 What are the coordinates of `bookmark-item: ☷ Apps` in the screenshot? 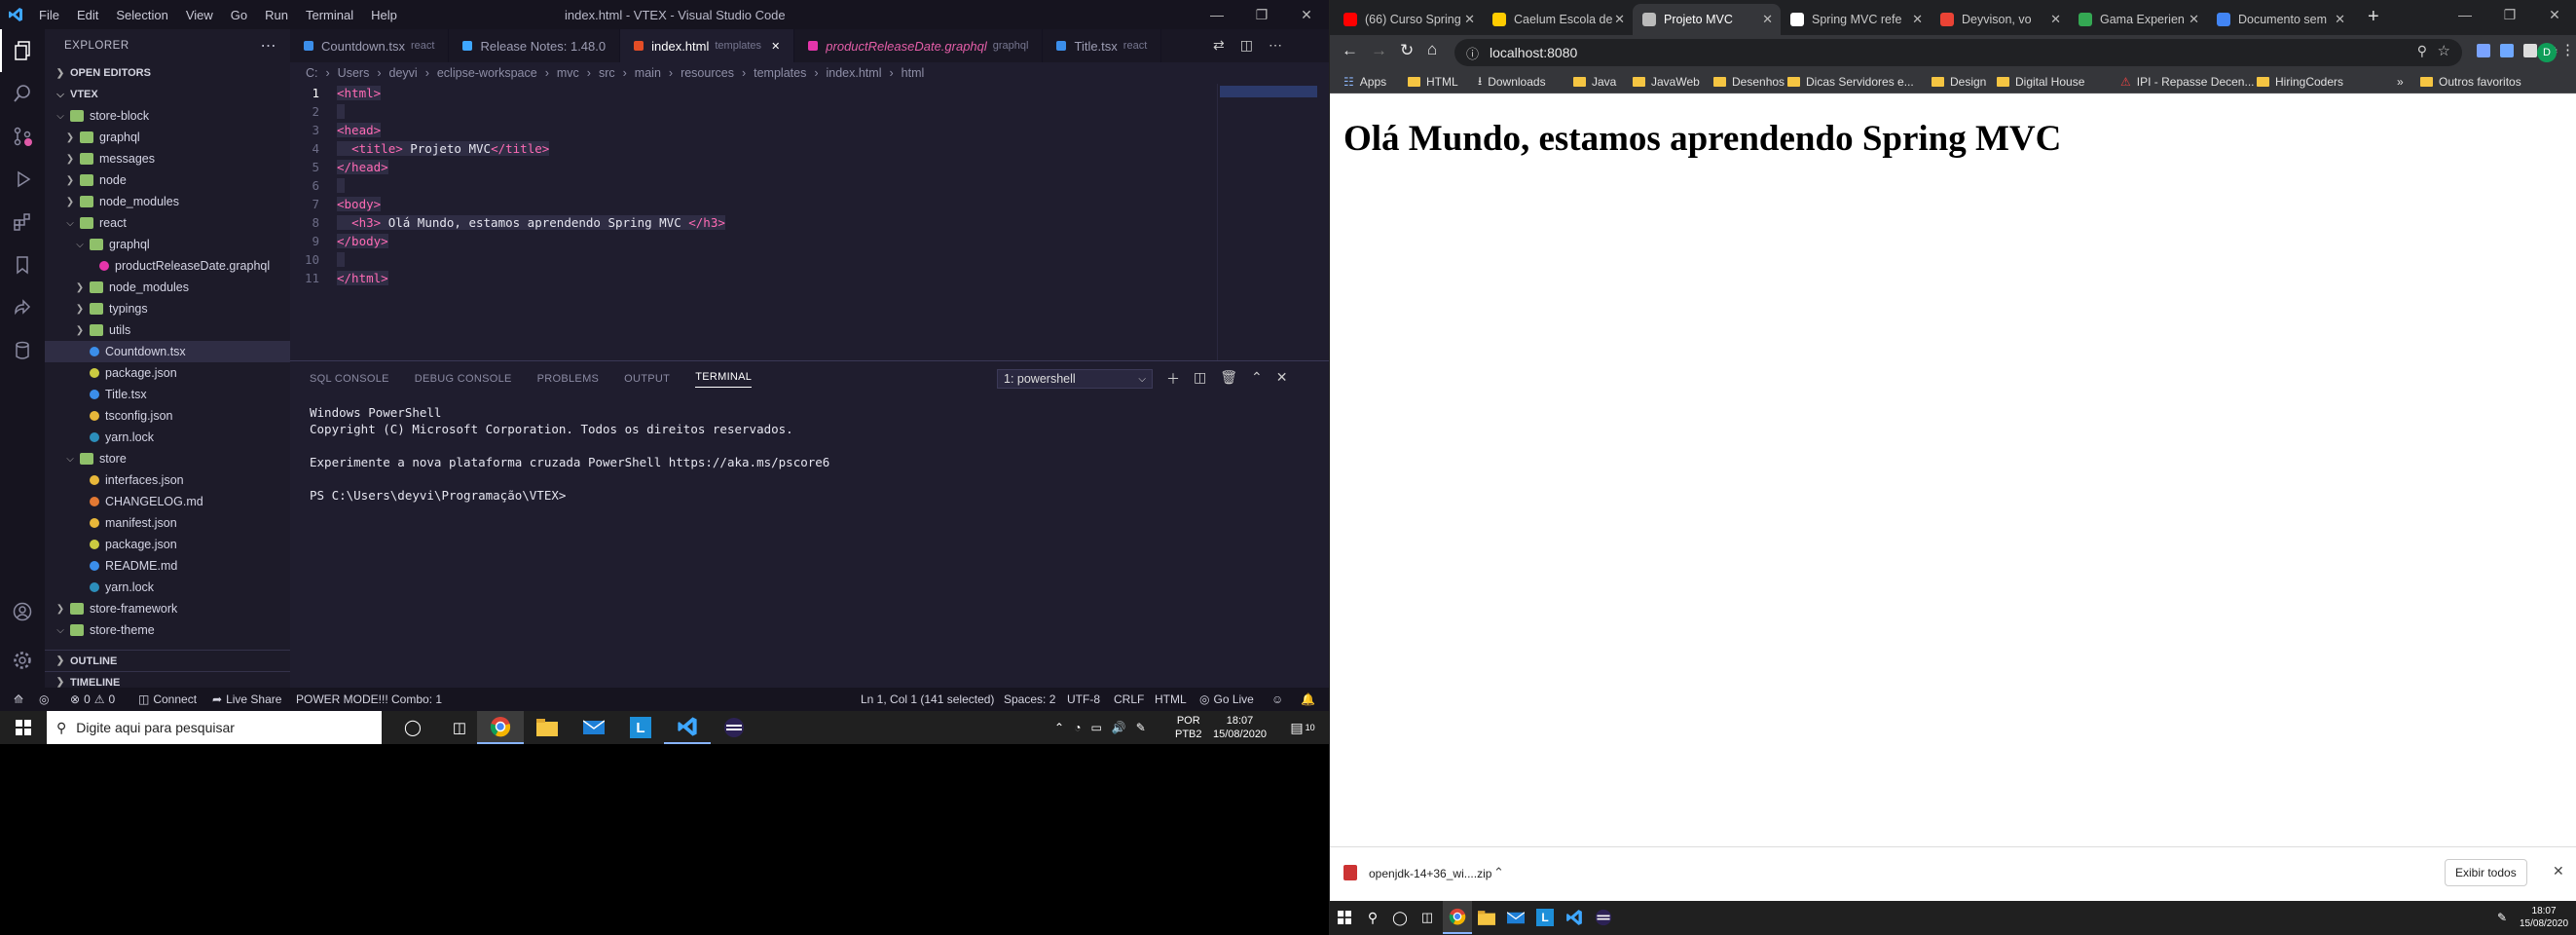 It's located at (1364, 82).